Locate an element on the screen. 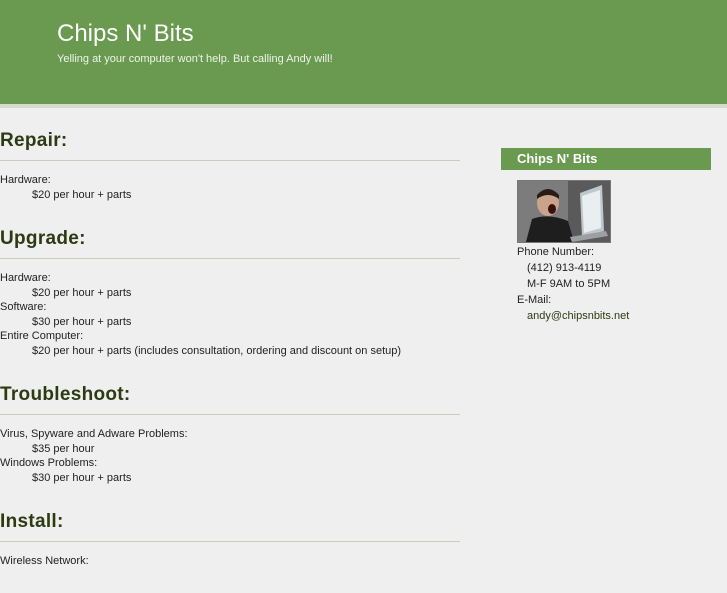 This screenshot has width=727, height=593. business-hours: M-F 9AM to 5PM is located at coordinates (569, 284).